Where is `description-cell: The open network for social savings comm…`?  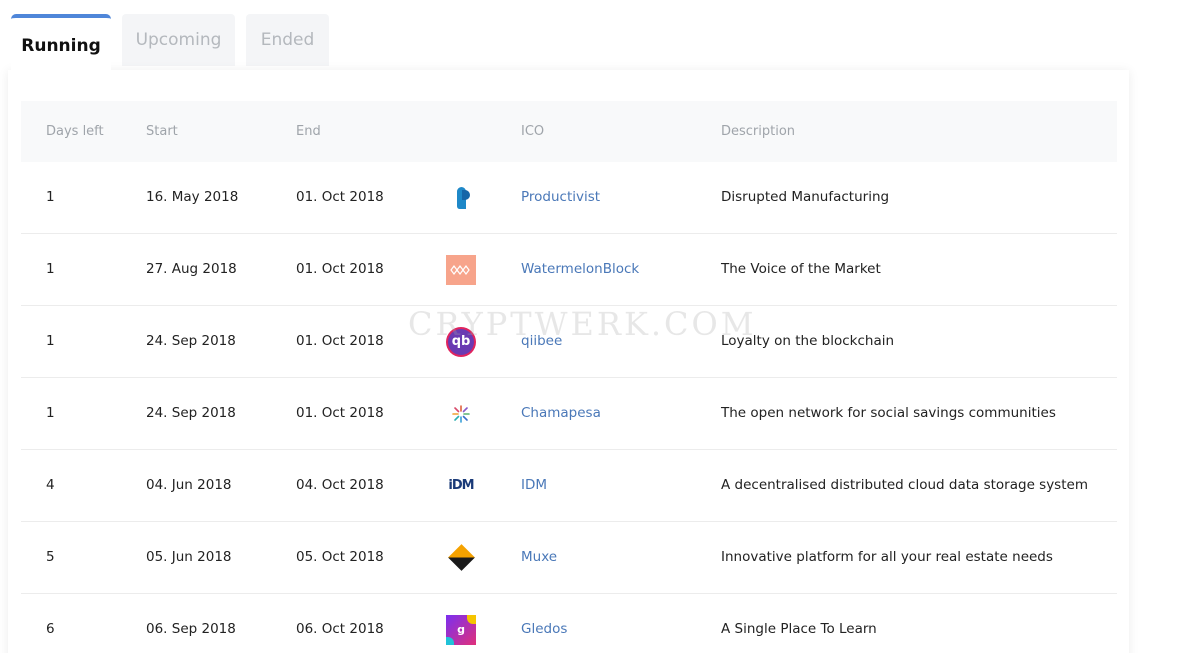
description-cell: The open network for social savings comm… is located at coordinates (888, 413).